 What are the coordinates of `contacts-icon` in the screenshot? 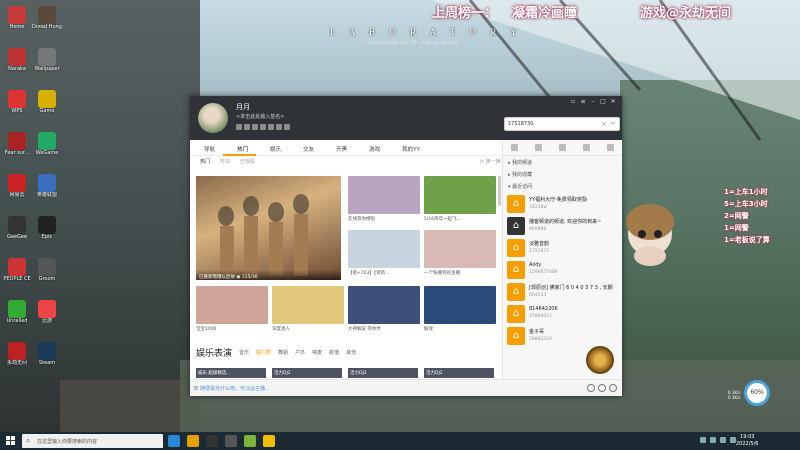 It's located at (539, 147).